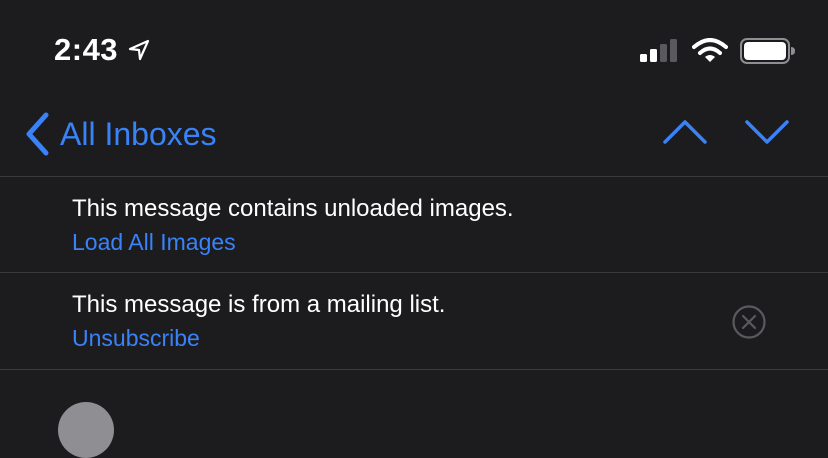 This screenshot has width=828, height=458. I want to click on unsubscribe-link: Unsubscribe, so click(136, 338).